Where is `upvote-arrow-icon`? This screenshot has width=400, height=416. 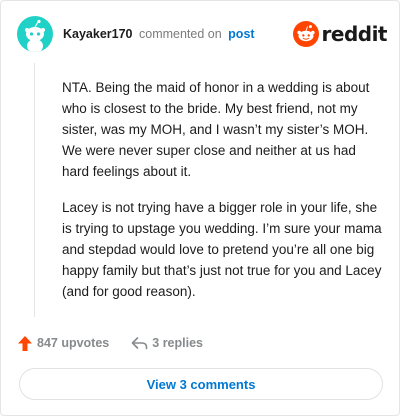 upvote-arrow-icon is located at coordinates (25, 343).